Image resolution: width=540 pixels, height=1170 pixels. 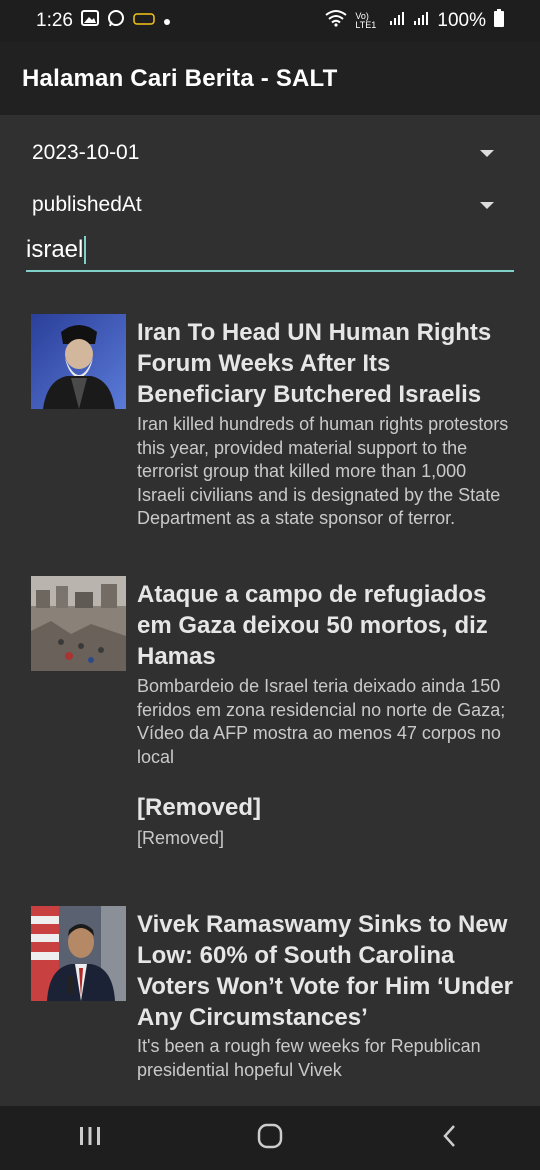 What do you see at coordinates (265, 153) in the screenshot?
I see `date-dropdown: 2023-10-01` at bounding box center [265, 153].